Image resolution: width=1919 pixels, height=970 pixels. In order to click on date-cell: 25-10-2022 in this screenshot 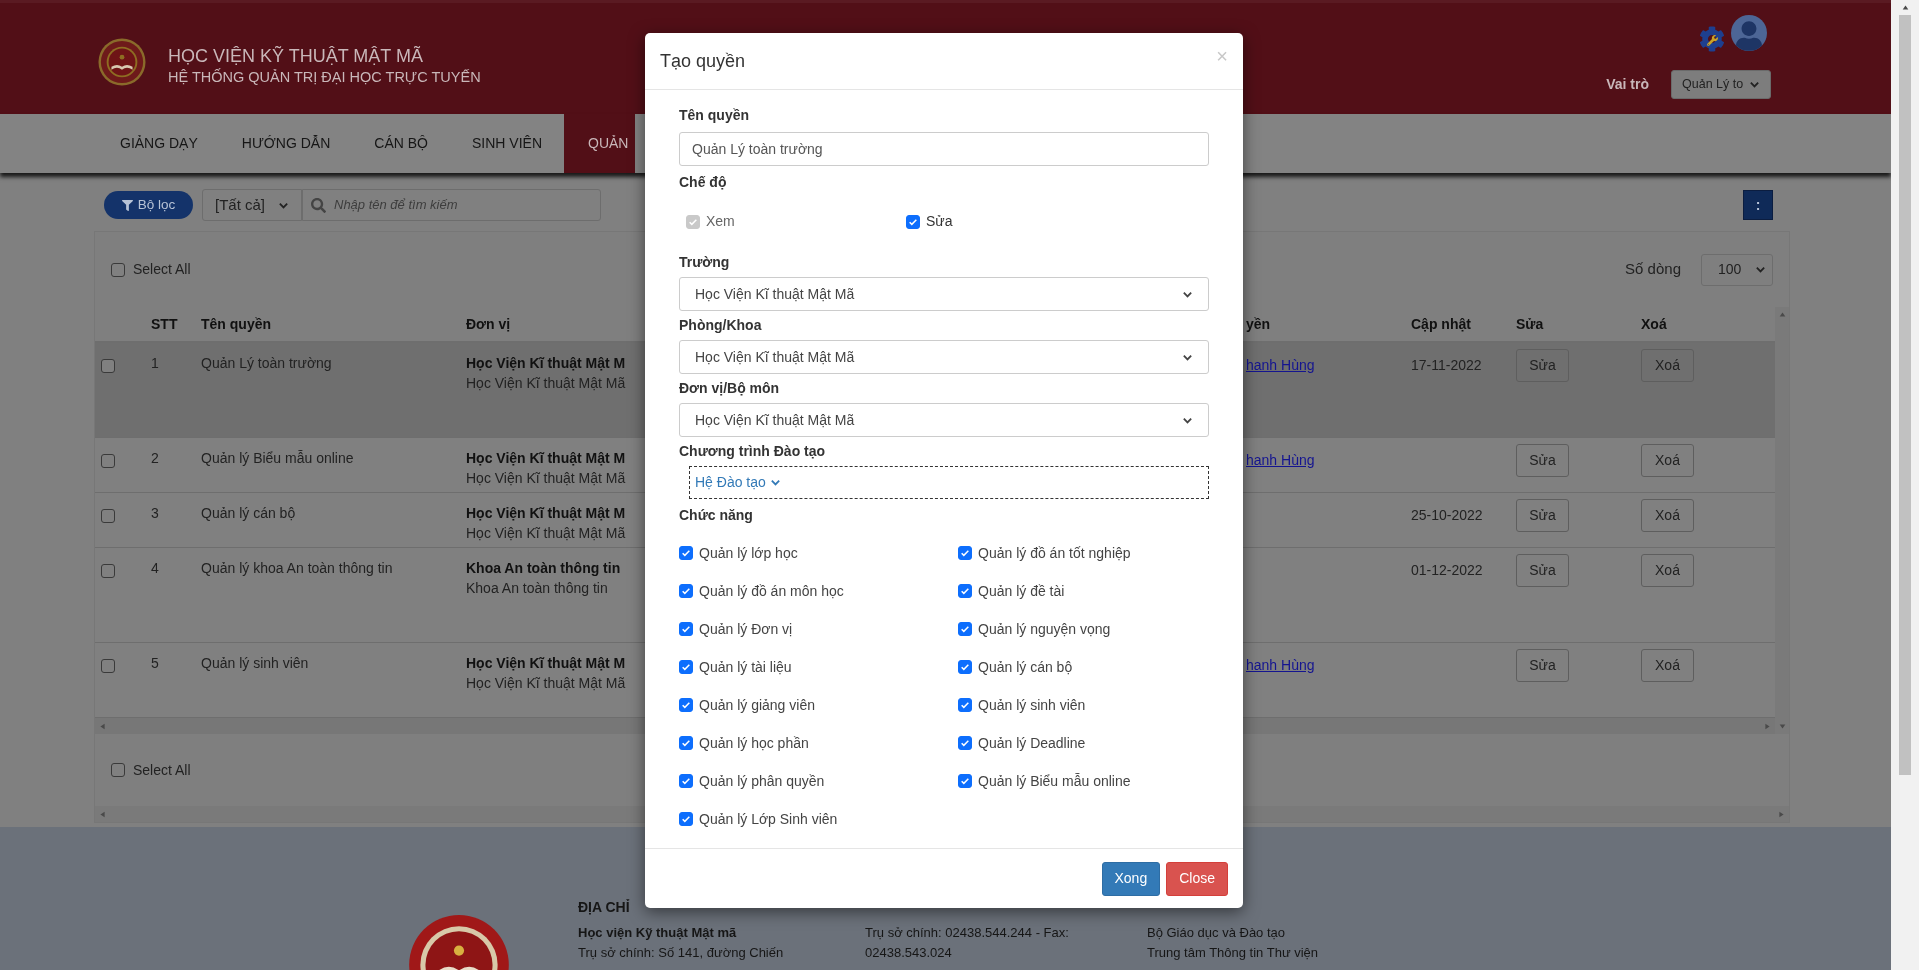, I will do `click(1447, 515)`.